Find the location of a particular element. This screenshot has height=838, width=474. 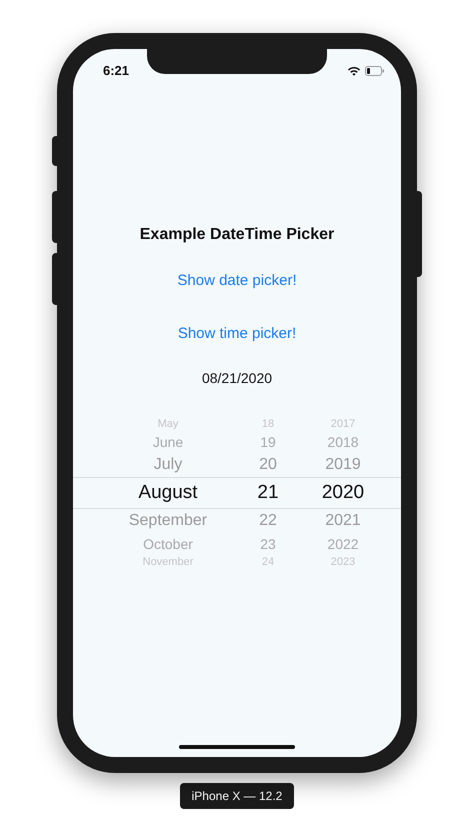

day-text: 23 is located at coordinates (268, 544).